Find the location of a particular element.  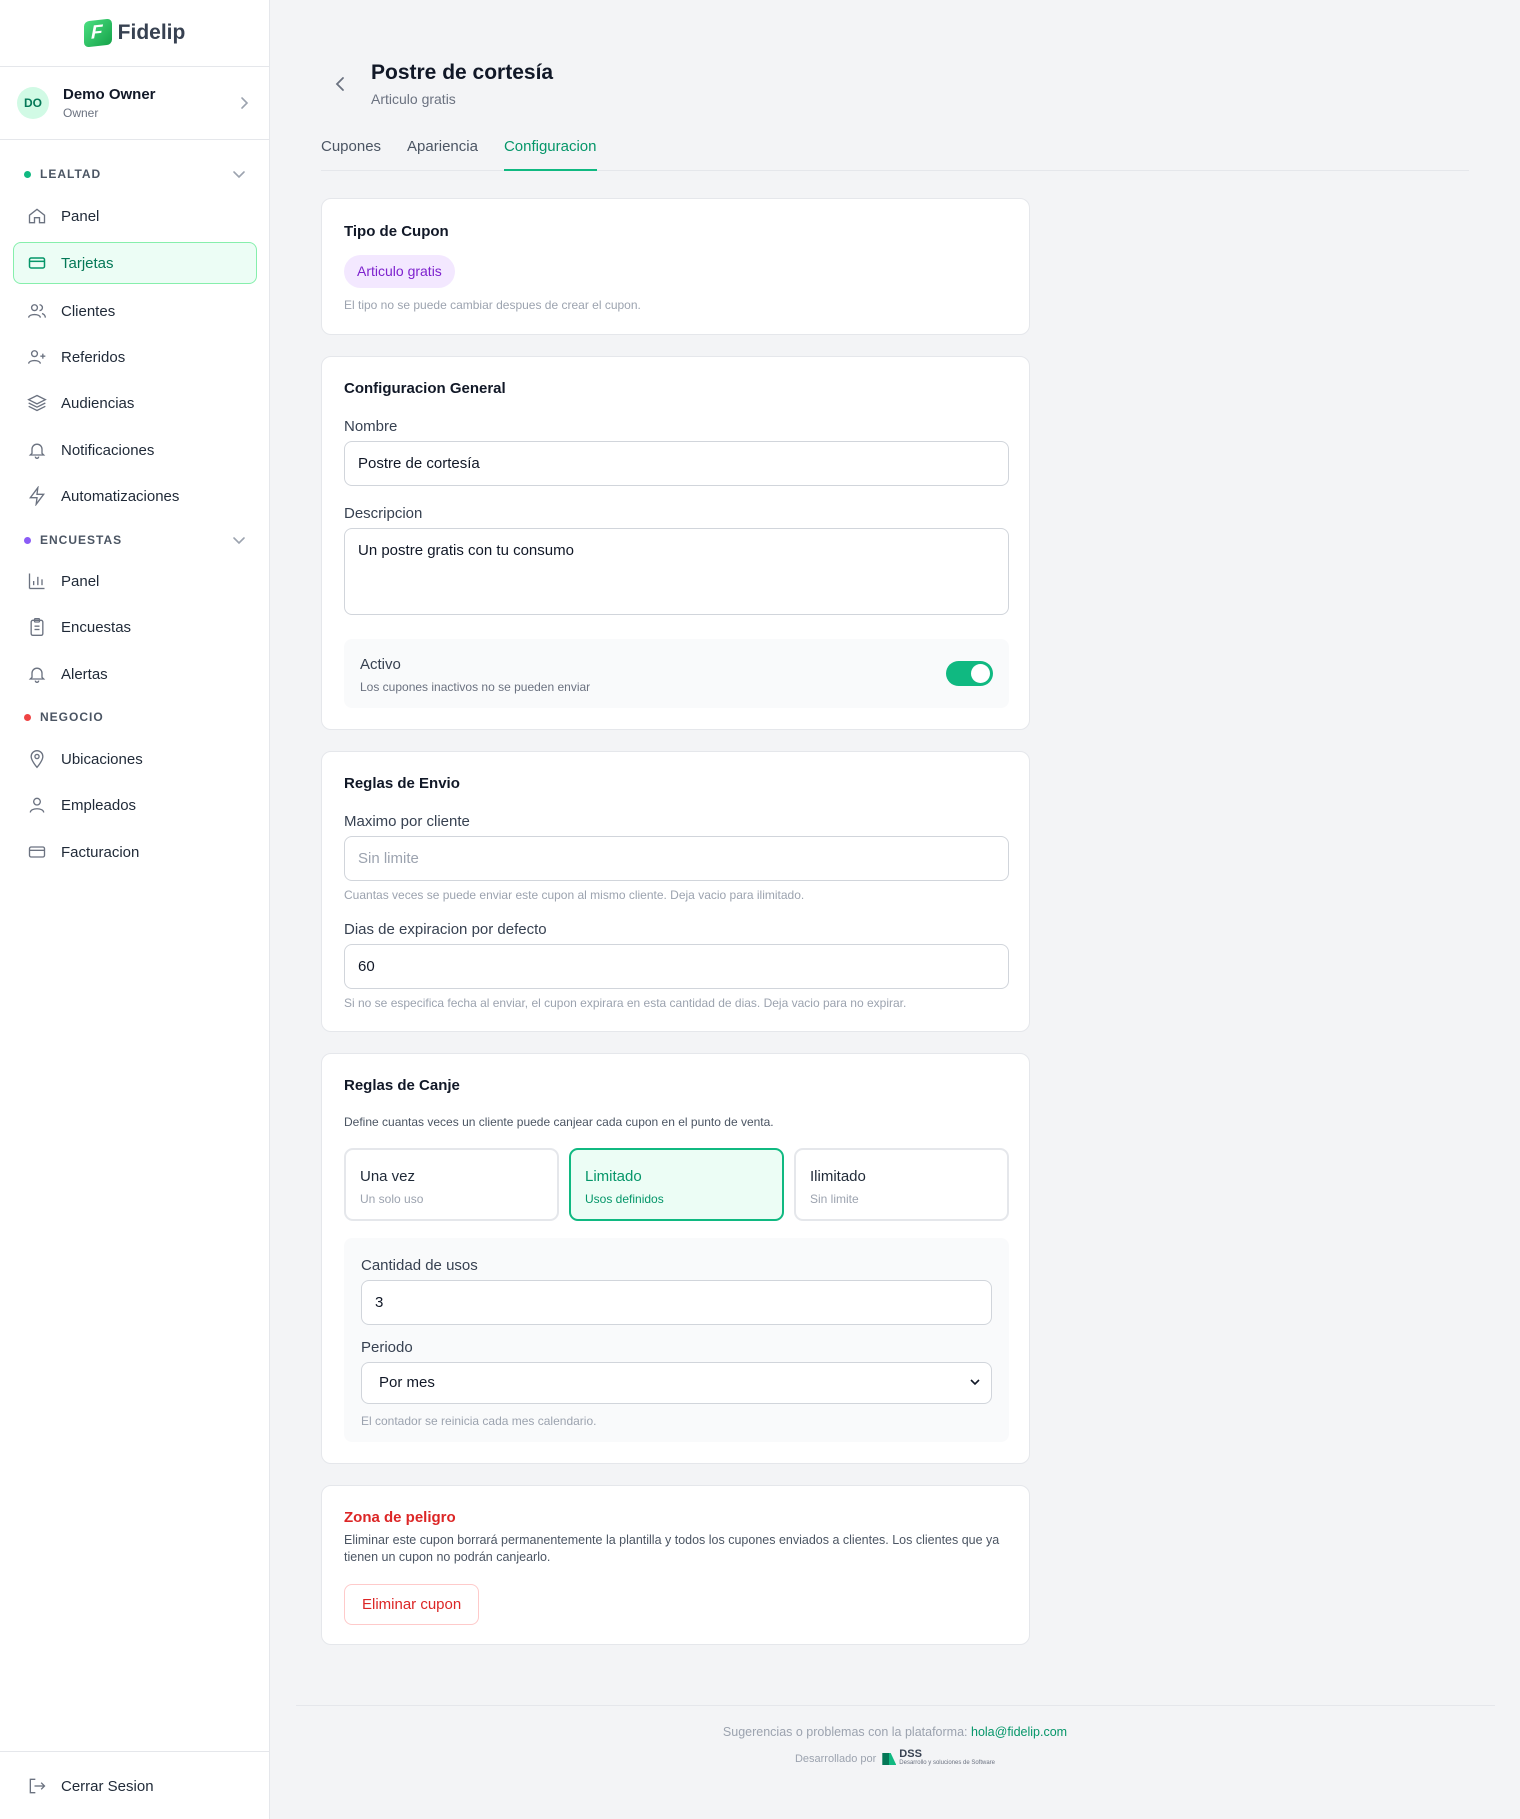

page-subtitle: Articulo gratis is located at coordinates (413, 99).